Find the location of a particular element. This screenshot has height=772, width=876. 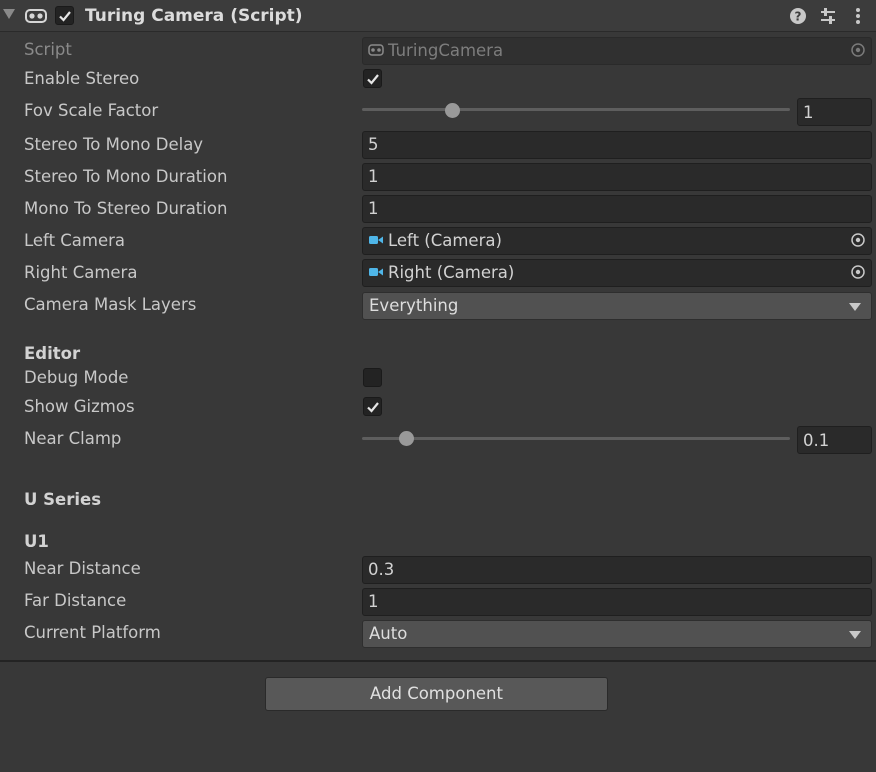

kebab-menu-icon is located at coordinates (858, 16).